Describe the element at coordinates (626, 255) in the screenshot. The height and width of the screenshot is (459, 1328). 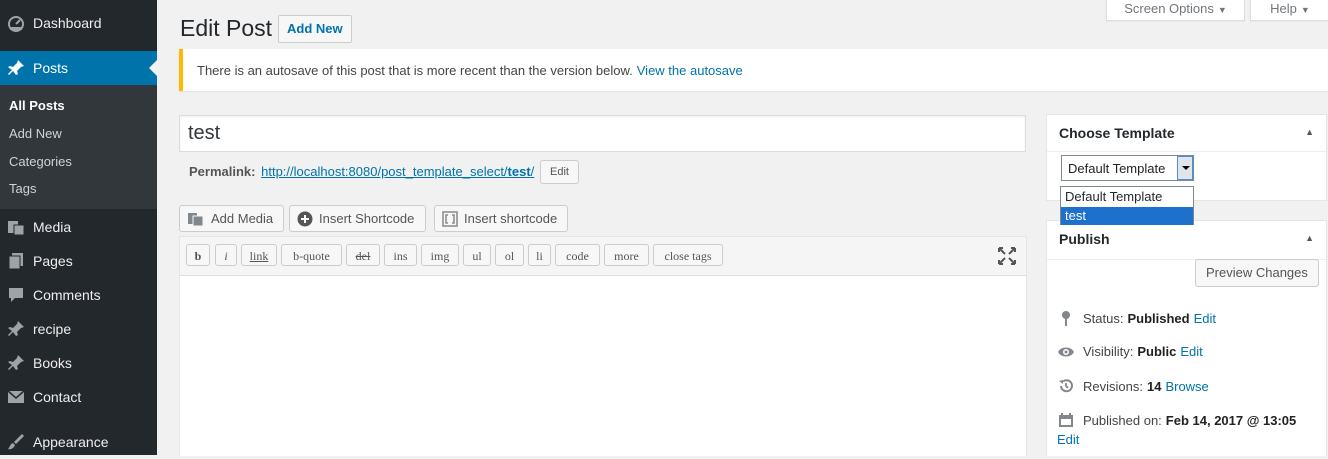
I see `quicktag-more-button: more` at that location.